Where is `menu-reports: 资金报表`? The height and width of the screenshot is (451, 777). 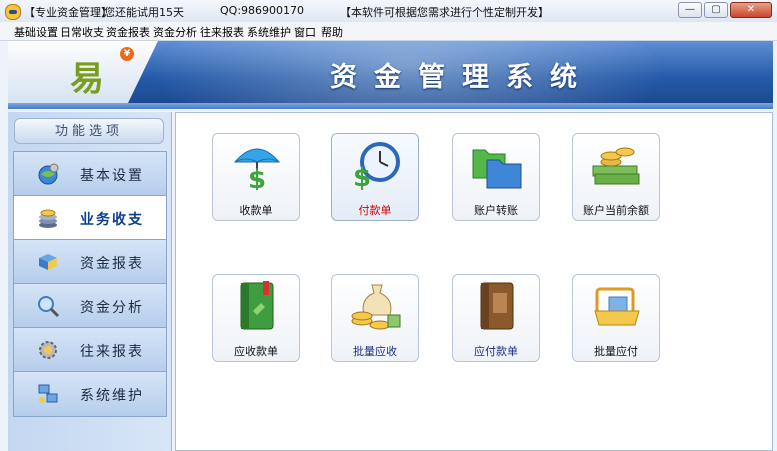 menu-reports: 资金报表 is located at coordinates (128, 32).